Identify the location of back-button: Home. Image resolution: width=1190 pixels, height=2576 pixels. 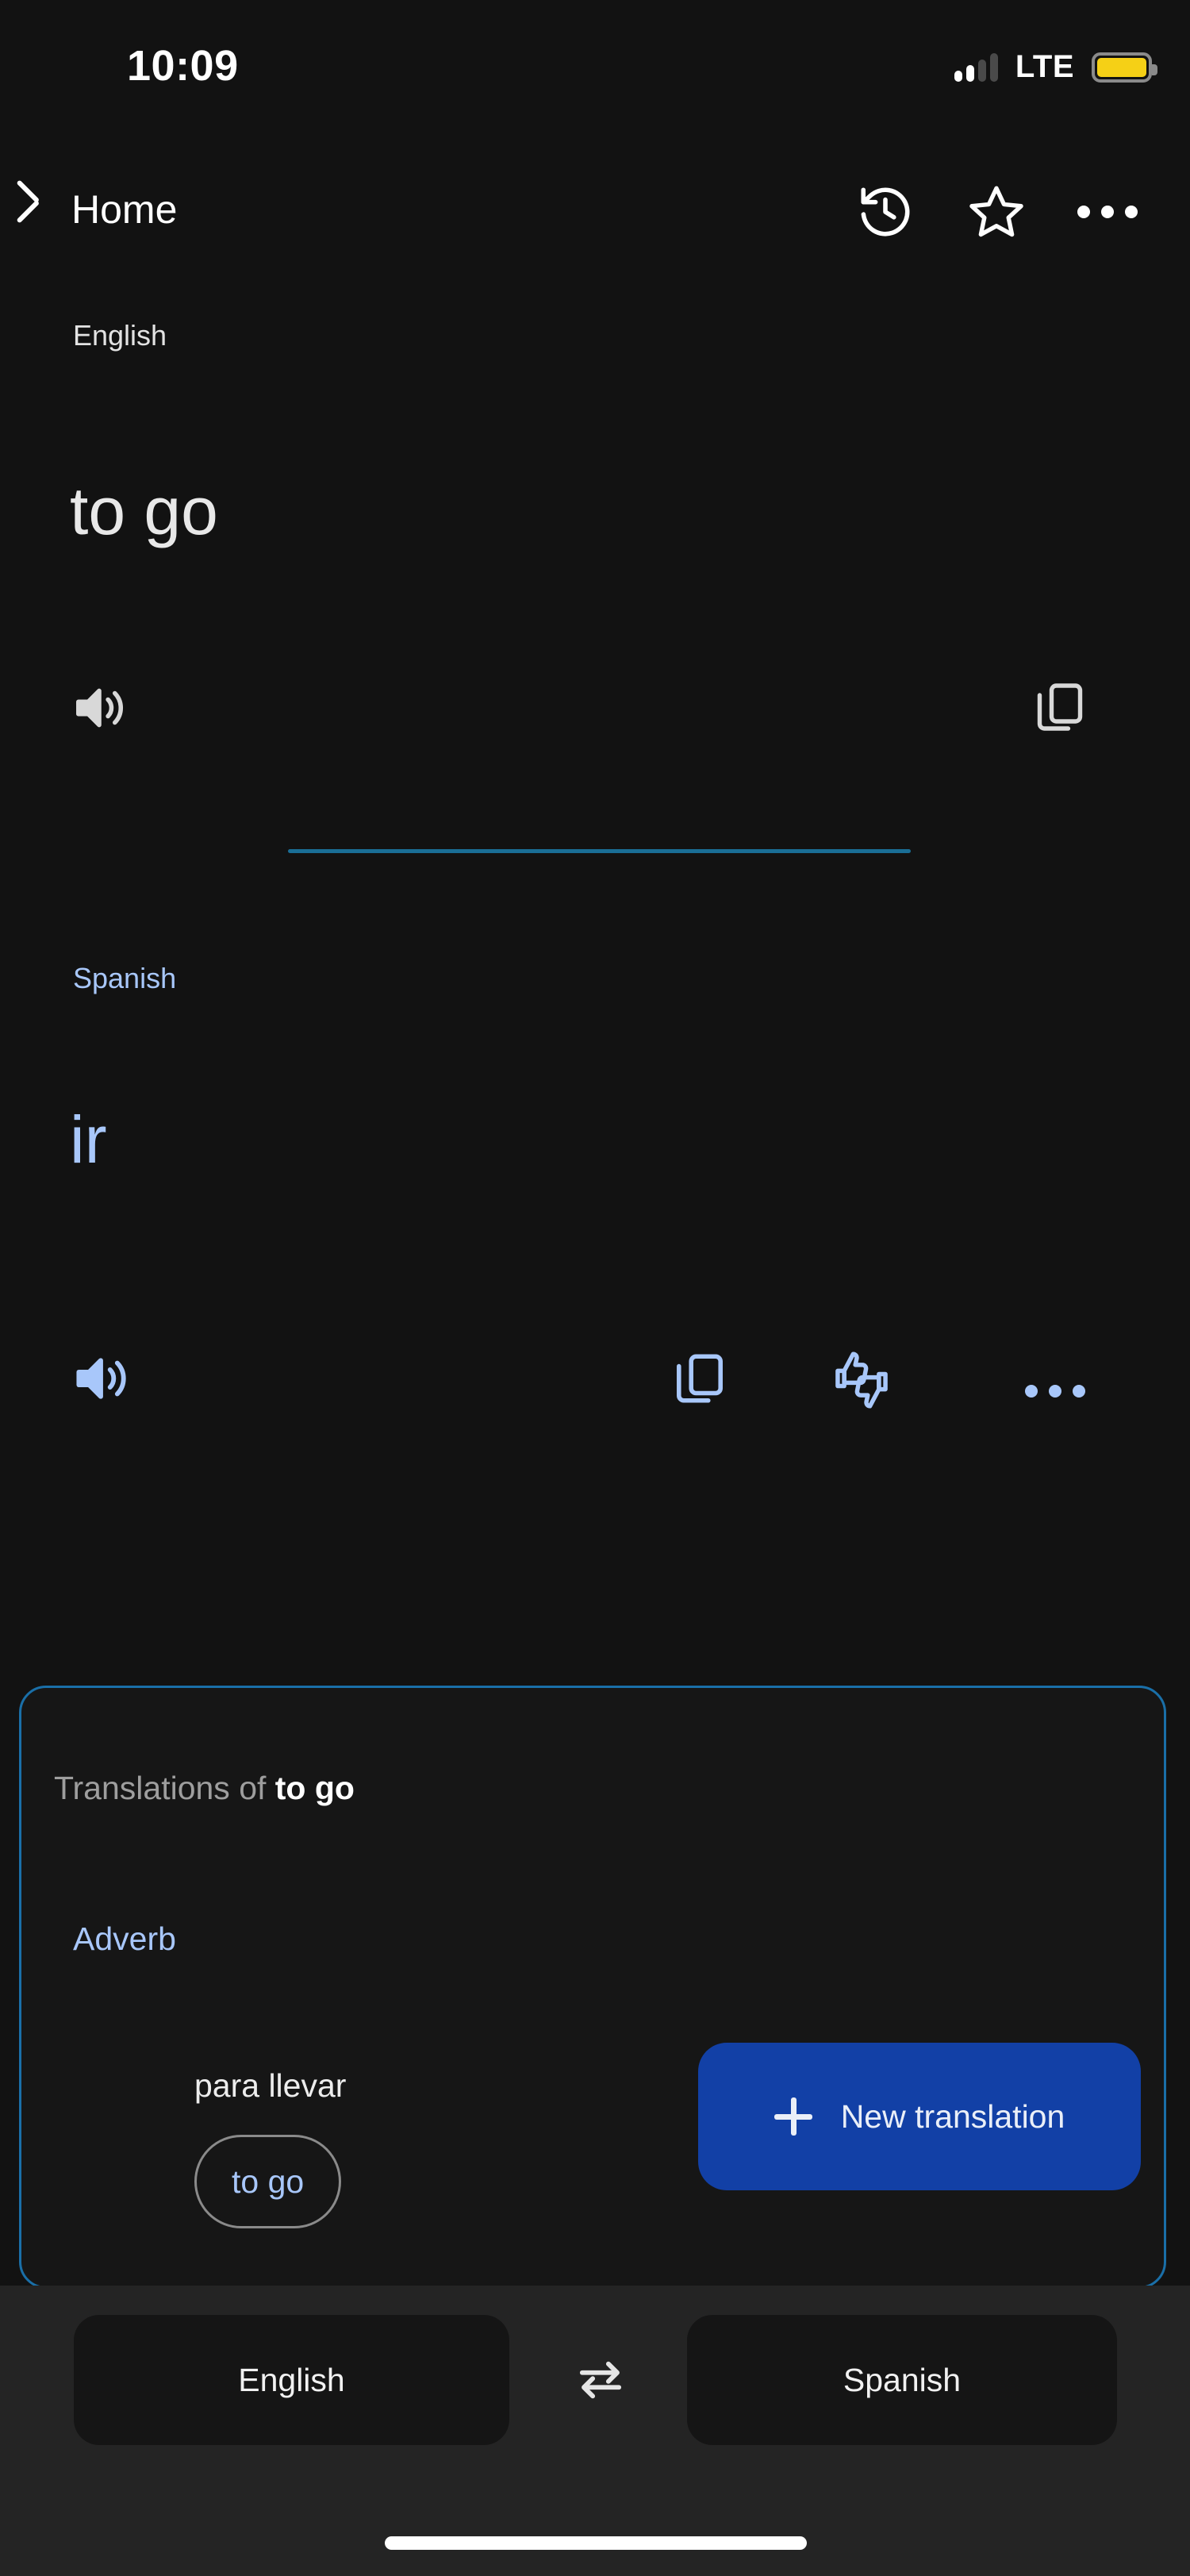
(104, 210).